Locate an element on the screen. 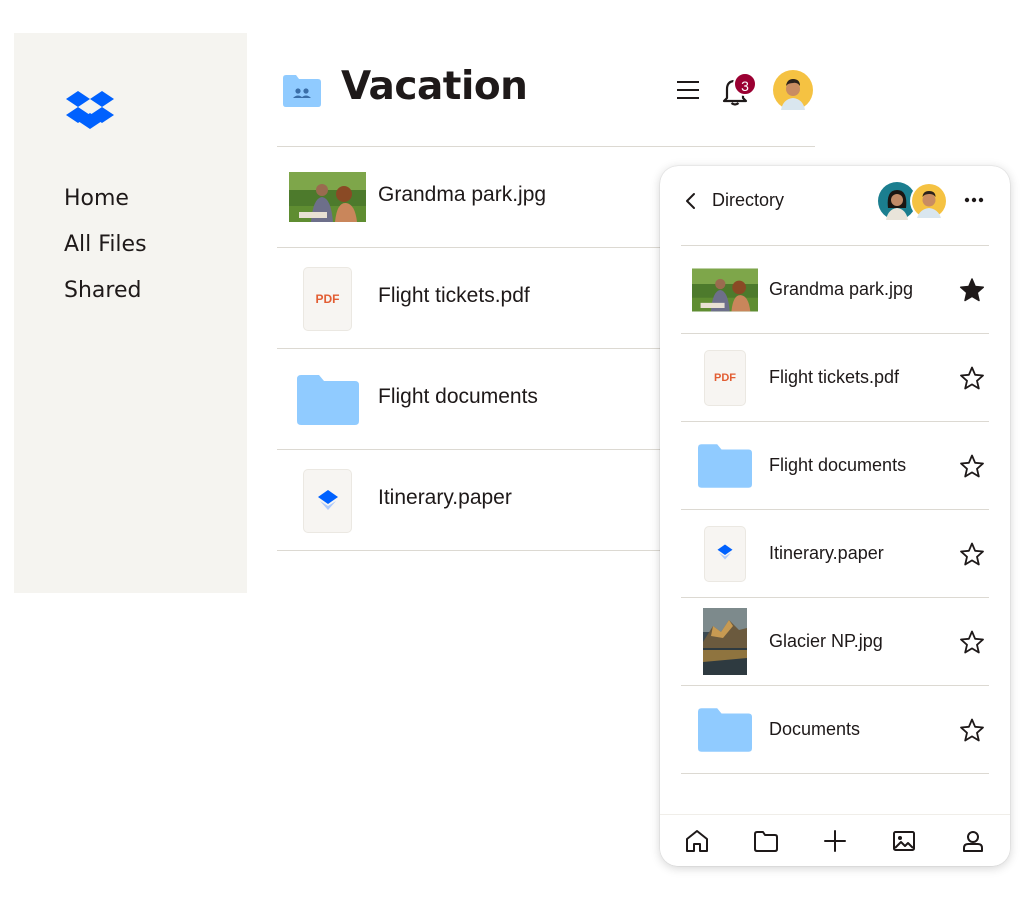 Image resolution: width=1024 pixels, height=902 pixels. file-row: PDF Flight tickets.pdf is located at coordinates (477, 298).